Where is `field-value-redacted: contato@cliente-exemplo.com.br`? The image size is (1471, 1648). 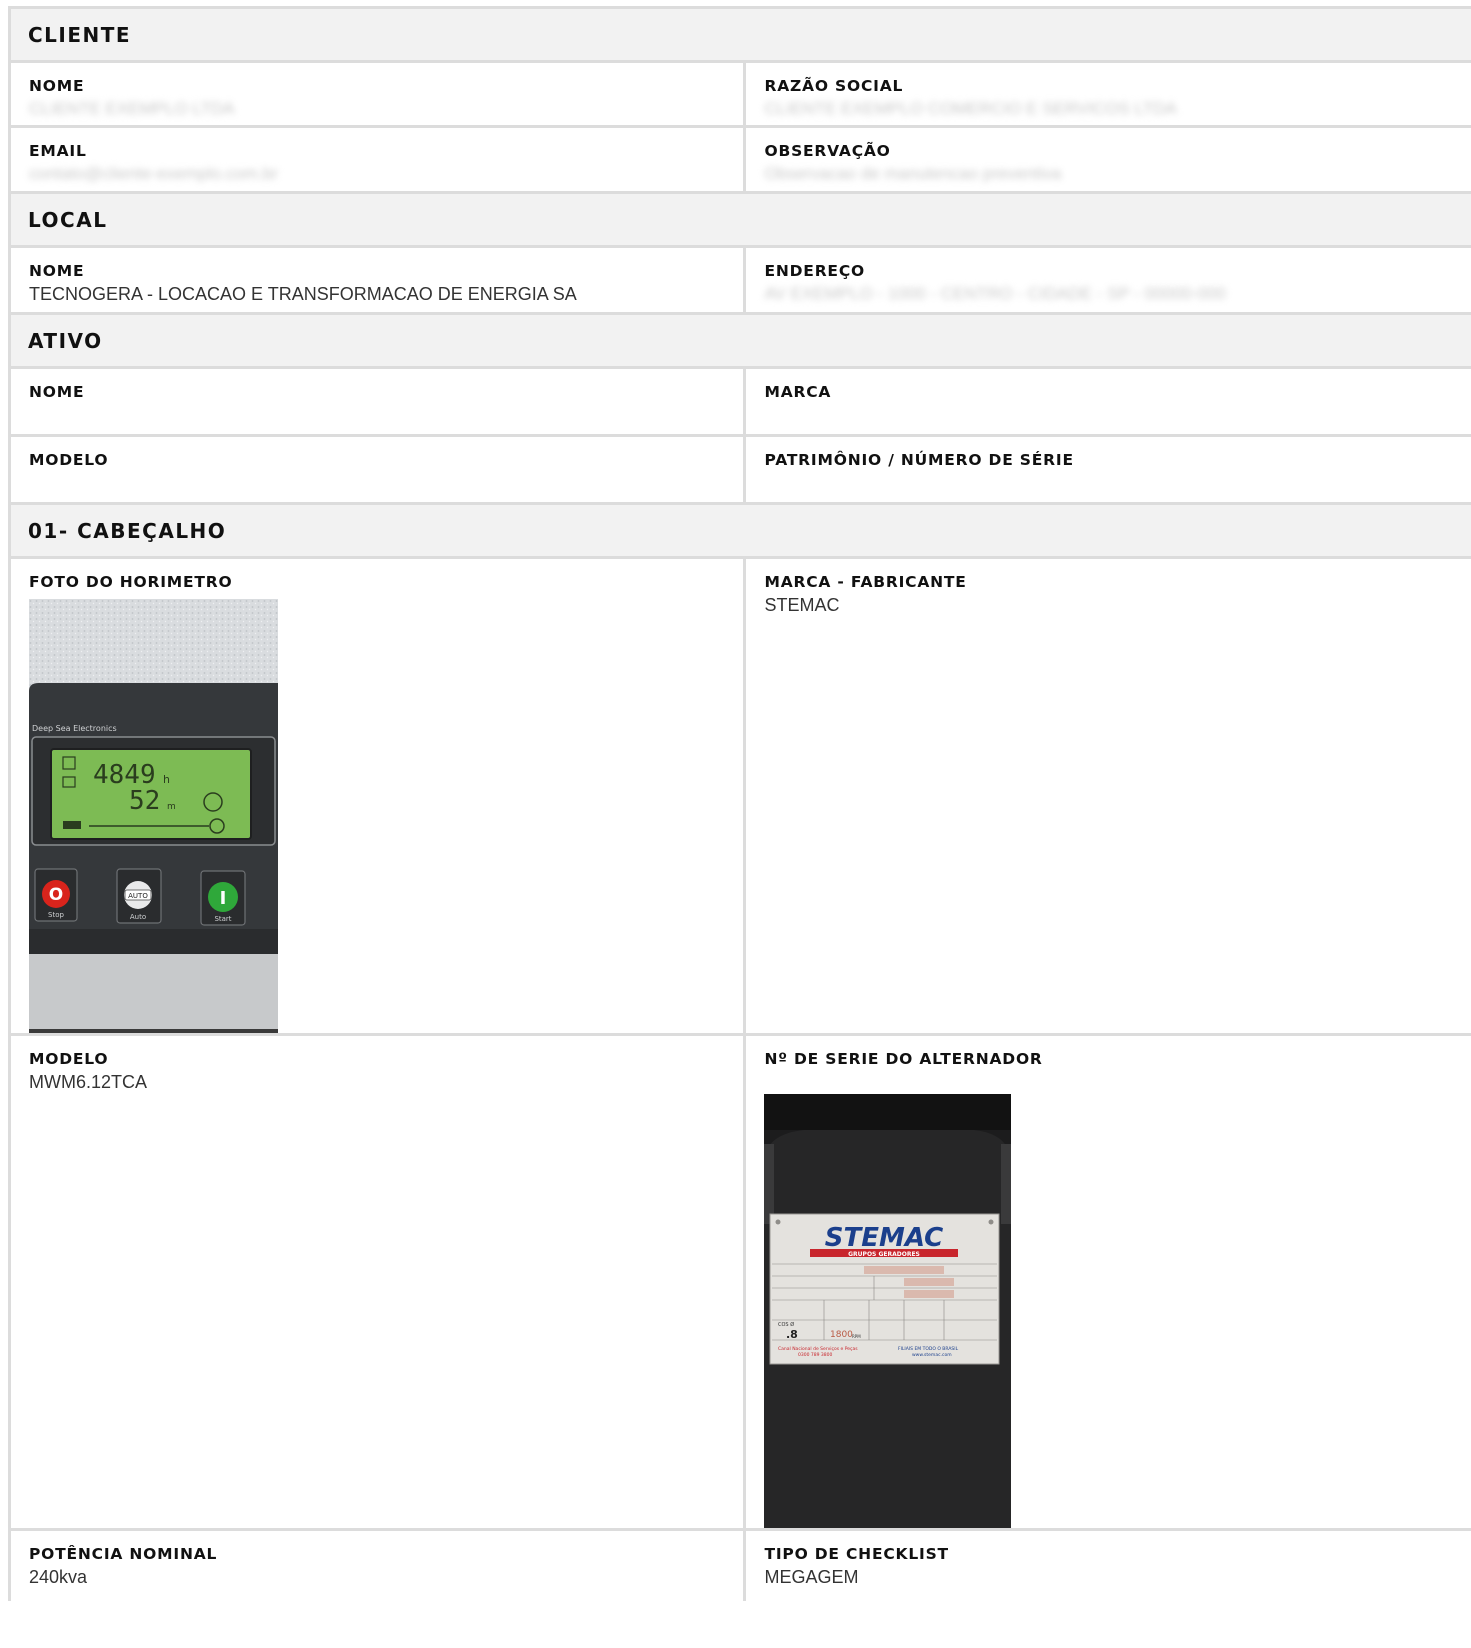
field-value-redacted: contato@cliente-exemplo.com.br is located at coordinates (153, 173).